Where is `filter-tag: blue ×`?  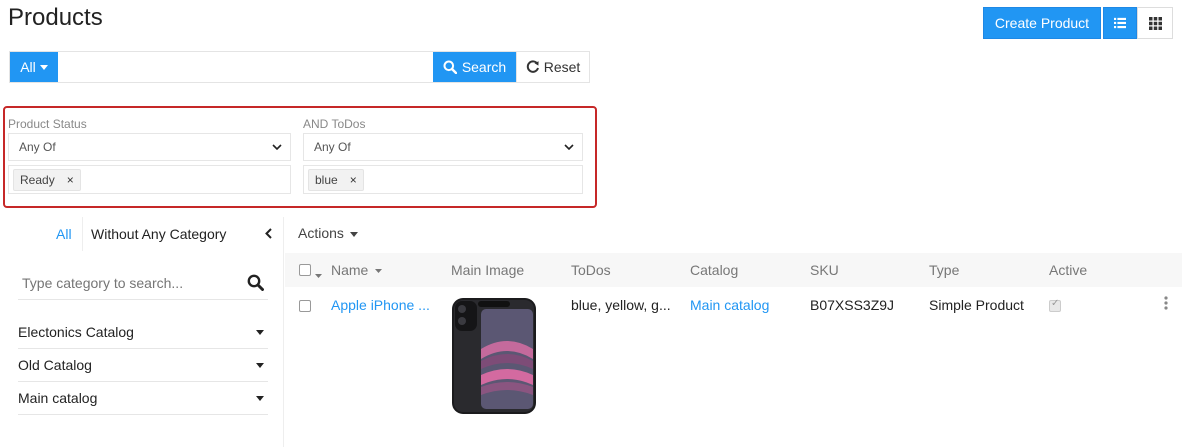
filter-tag: blue × is located at coordinates (336, 179).